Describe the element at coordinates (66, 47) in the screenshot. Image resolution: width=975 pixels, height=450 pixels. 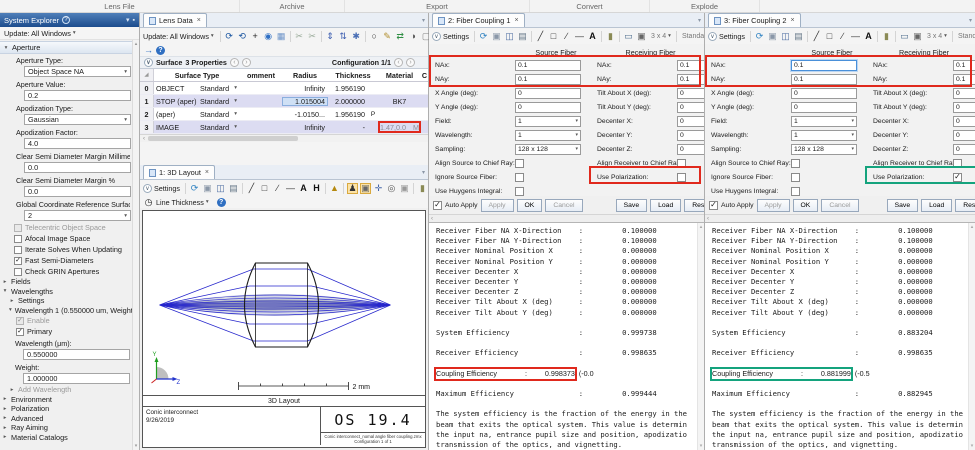
I see `sysexp-section-aperture: ▾ Aperture` at that location.